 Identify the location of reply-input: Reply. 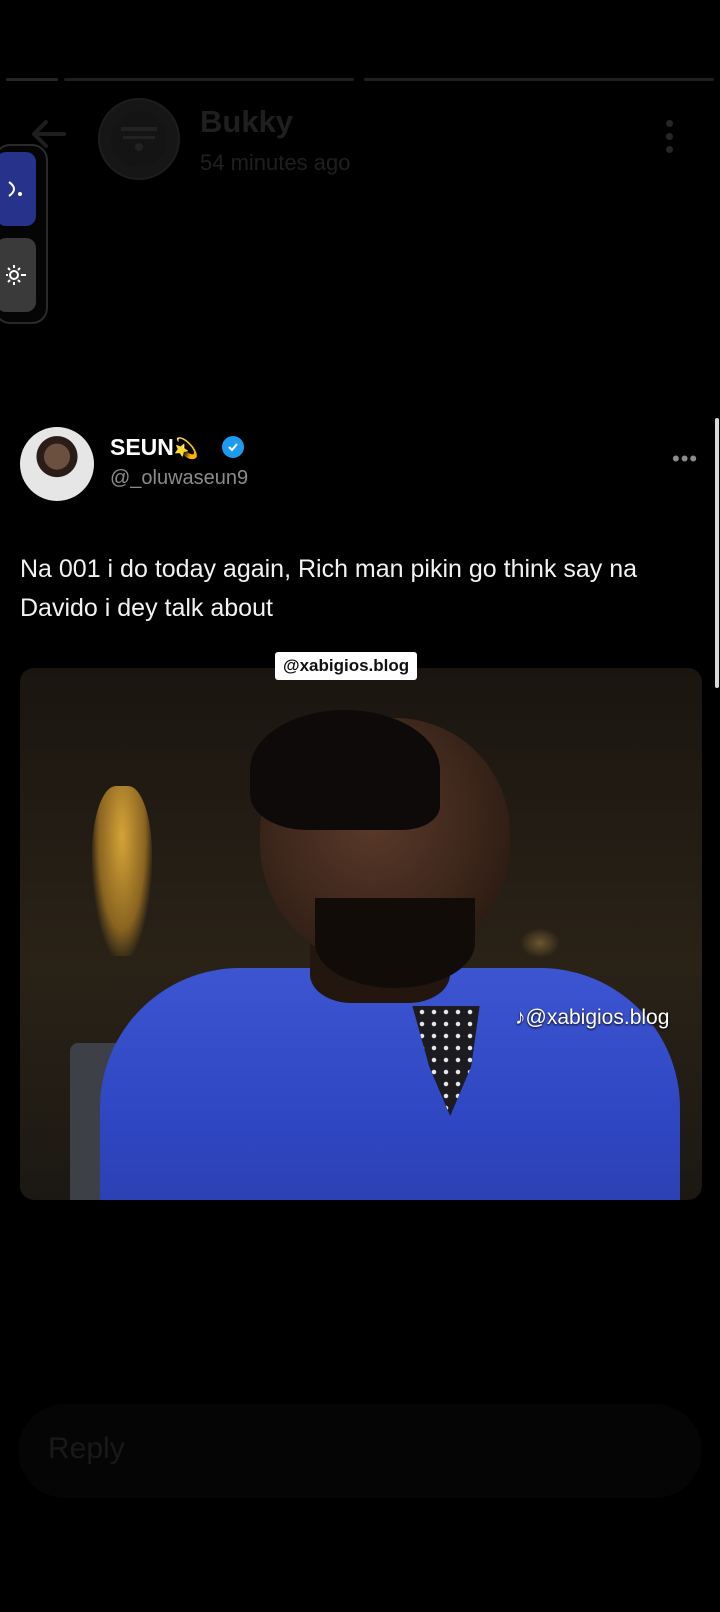
(360, 1451).